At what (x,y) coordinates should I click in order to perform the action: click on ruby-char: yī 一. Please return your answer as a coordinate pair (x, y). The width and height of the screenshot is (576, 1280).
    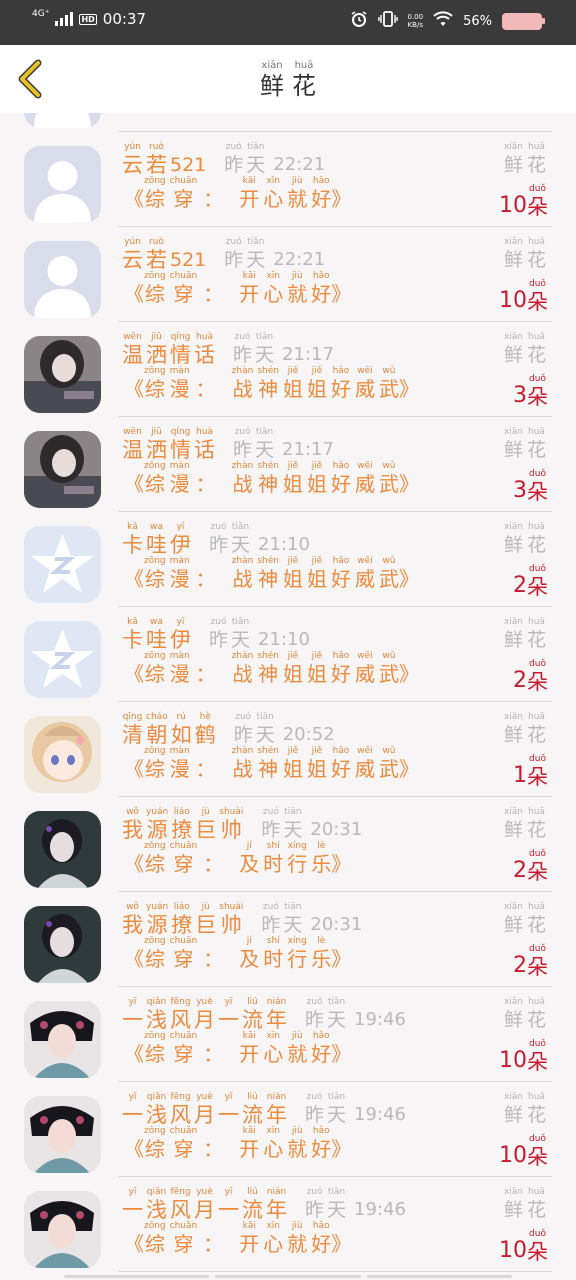
    Looking at the image, I should click on (228, 1204).